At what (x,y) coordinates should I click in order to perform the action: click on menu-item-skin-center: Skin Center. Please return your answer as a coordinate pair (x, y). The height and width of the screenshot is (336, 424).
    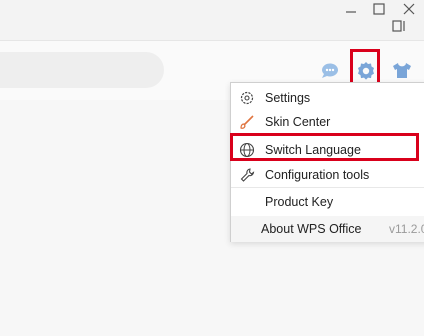
    Looking at the image, I should click on (327, 122).